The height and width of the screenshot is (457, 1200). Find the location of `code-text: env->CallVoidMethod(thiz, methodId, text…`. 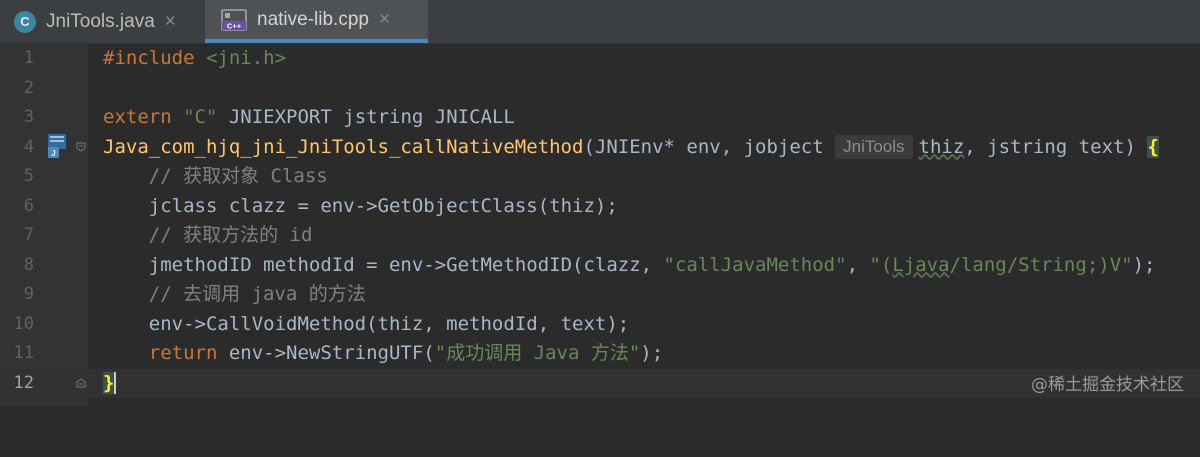

code-text: env->CallVoidMethod(thiz, methodId, text… is located at coordinates (389, 323).